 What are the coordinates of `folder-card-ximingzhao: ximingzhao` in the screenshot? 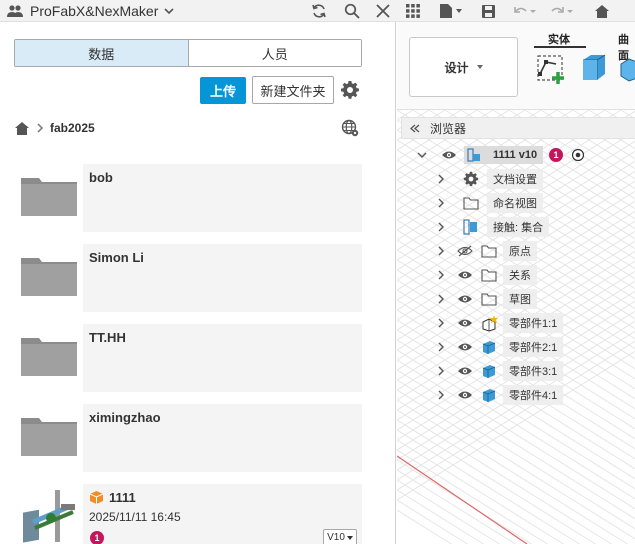 It's located at (188, 438).